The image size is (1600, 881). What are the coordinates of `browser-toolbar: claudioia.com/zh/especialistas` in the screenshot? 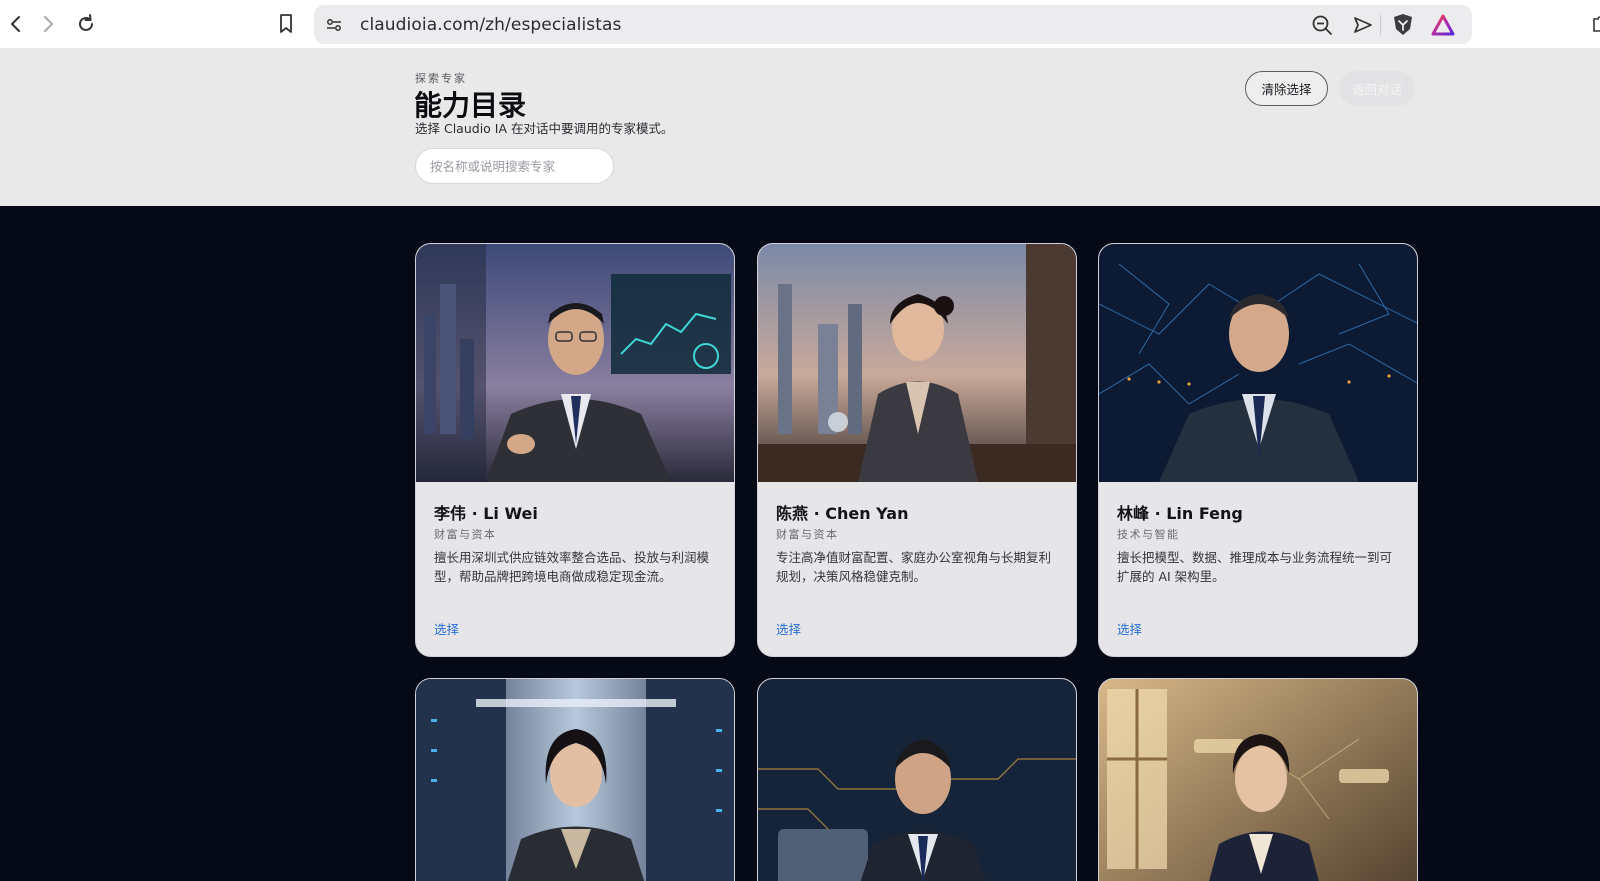 It's located at (800, 24).